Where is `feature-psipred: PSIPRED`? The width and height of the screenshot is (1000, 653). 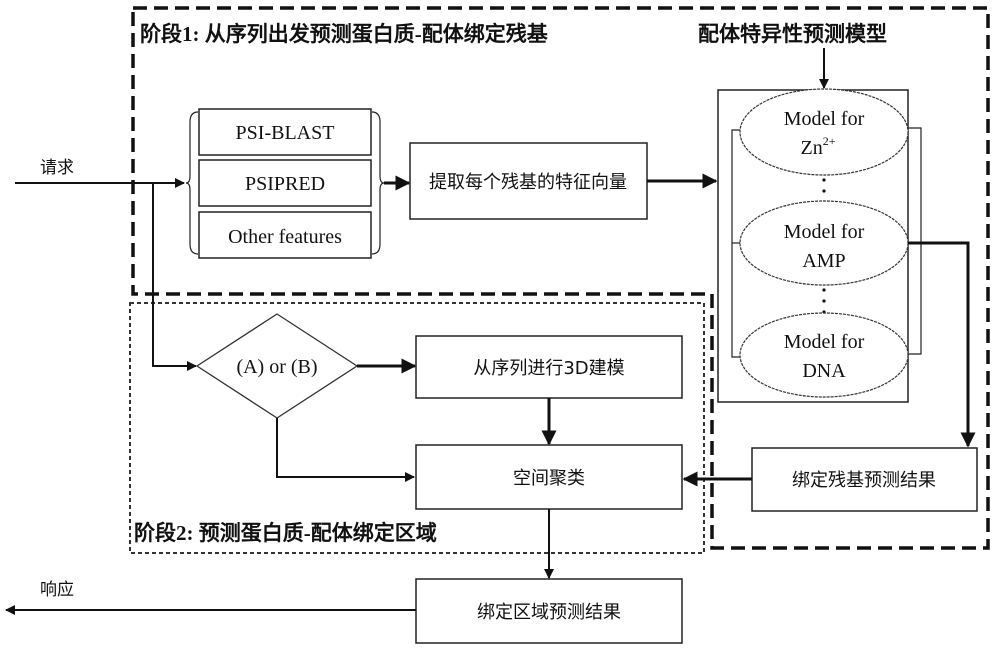
feature-psipred: PSIPRED is located at coordinates (285, 183).